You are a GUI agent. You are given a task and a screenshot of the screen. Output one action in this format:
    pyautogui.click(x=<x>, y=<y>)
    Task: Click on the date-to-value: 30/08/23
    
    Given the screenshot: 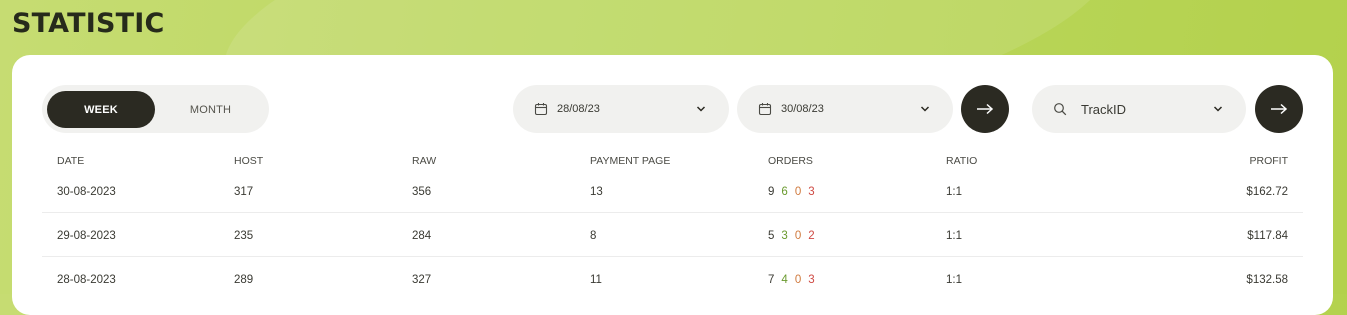 What is the action you would take?
    pyautogui.click(x=802, y=109)
    